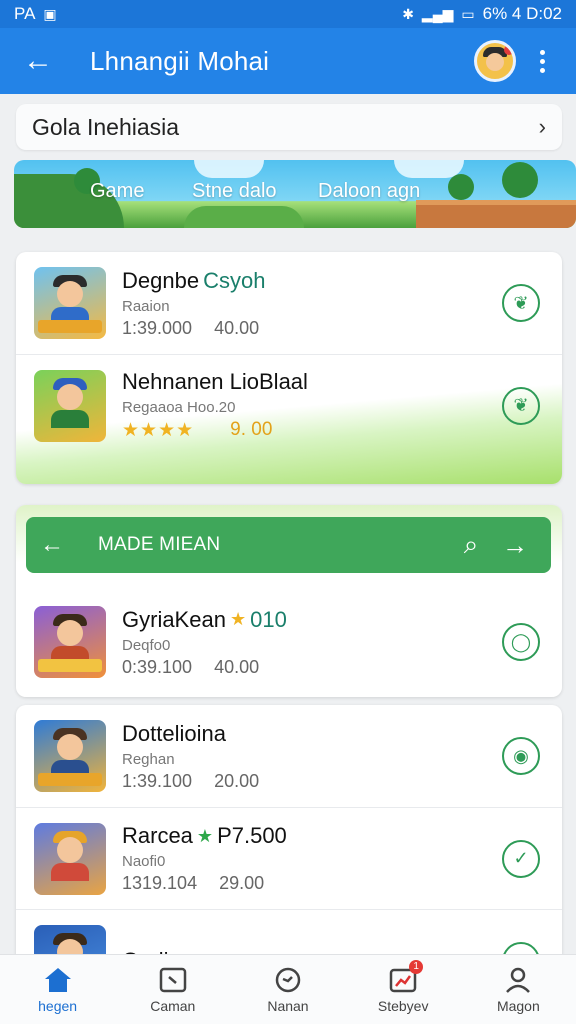 The width and height of the screenshot is (576, 1024). What do you see at coordinates (288, 545) in the screenshot?
I see `list-header-bar: ← MADE MIEAN ⌕ →` at bounding box center [288, 545].